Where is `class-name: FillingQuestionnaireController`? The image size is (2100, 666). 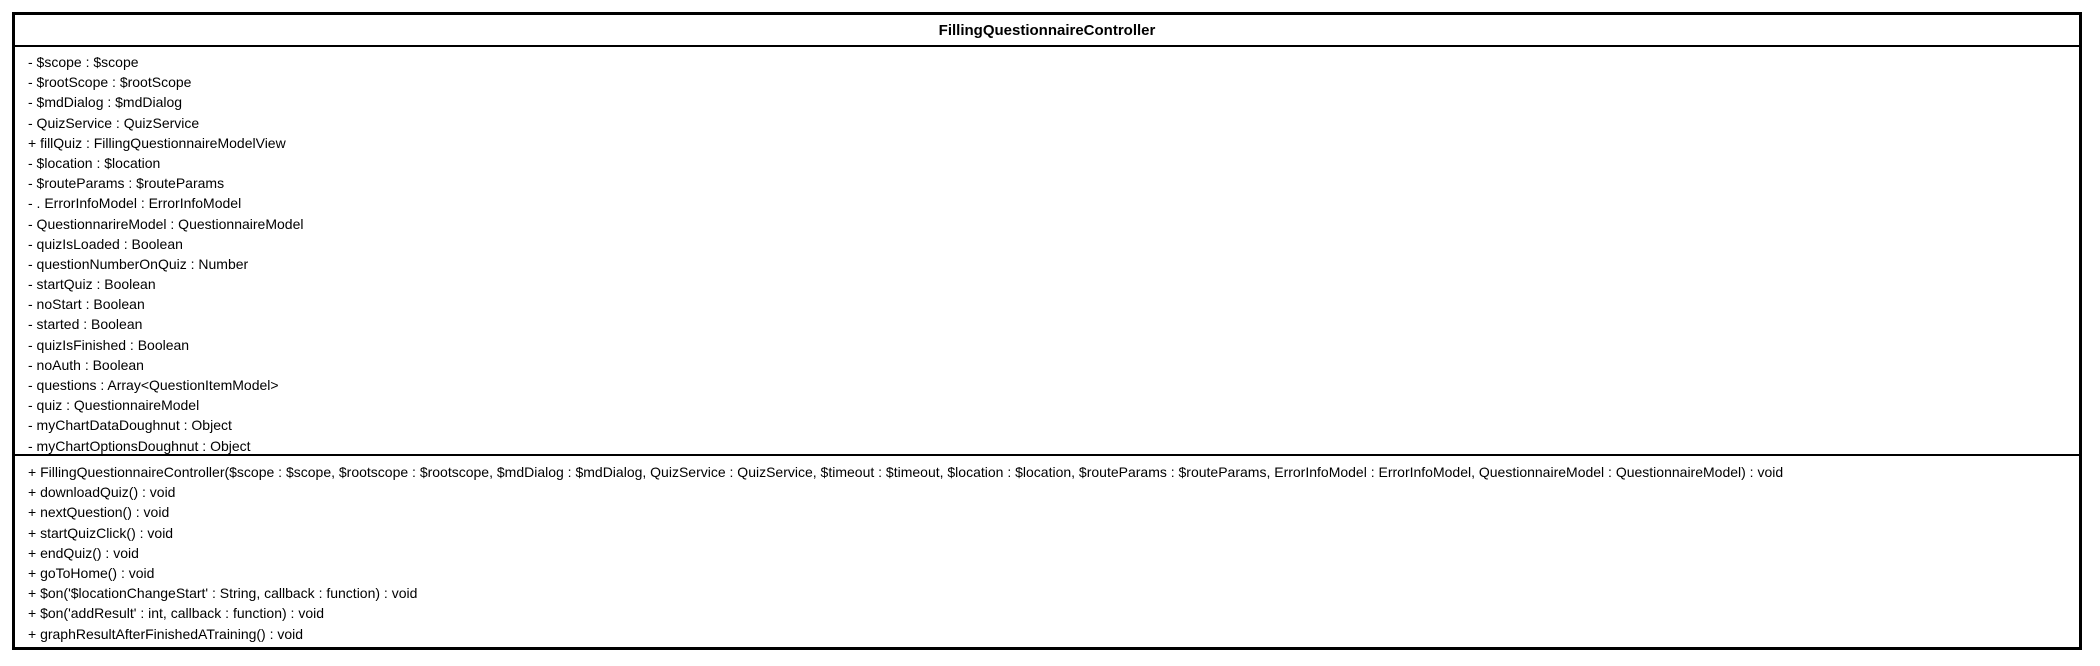 class-name: FillingQuestionnaireController is located at coordinates (1047, 30).